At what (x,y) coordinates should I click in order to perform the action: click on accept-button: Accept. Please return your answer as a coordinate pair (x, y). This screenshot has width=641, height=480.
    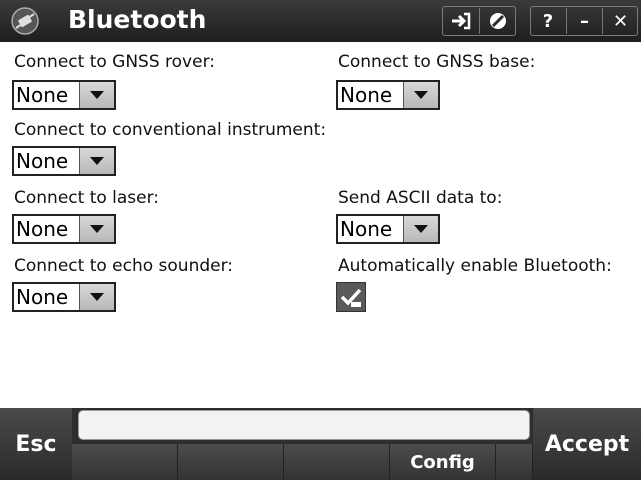
    Looking at the image, I should click on (587, 444).